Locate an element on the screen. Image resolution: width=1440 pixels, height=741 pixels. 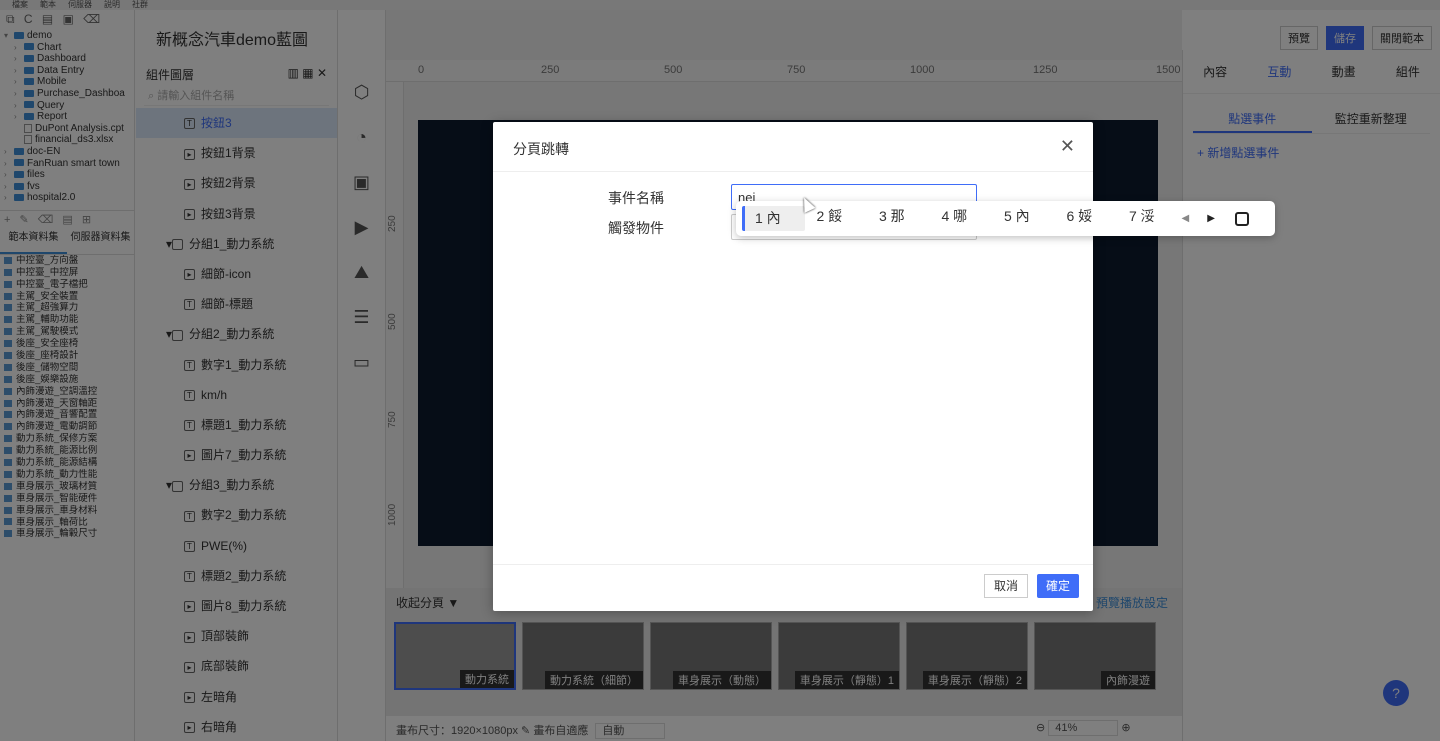
ime-prev-icon: ◀ is located at coordinates (1195, 218).